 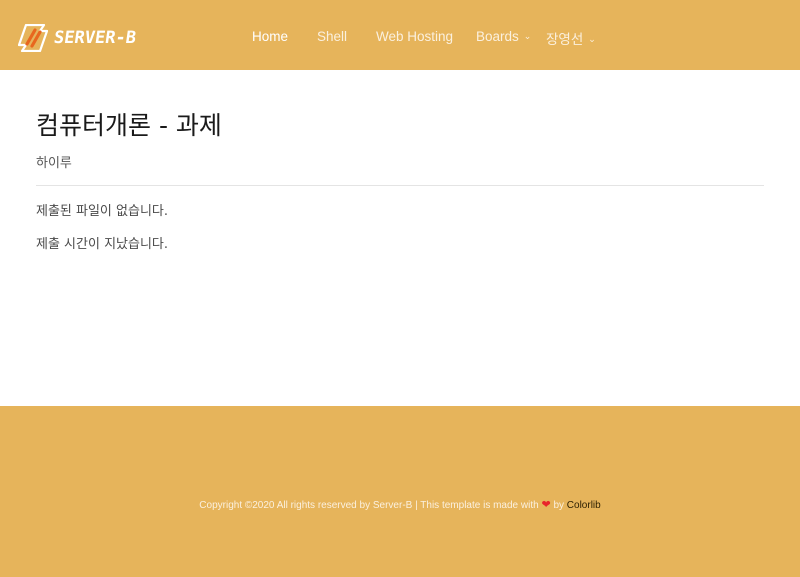 I want to click on deadline-passed-message: 제출 시간이 지났습니다., so click(x=102, y=244).